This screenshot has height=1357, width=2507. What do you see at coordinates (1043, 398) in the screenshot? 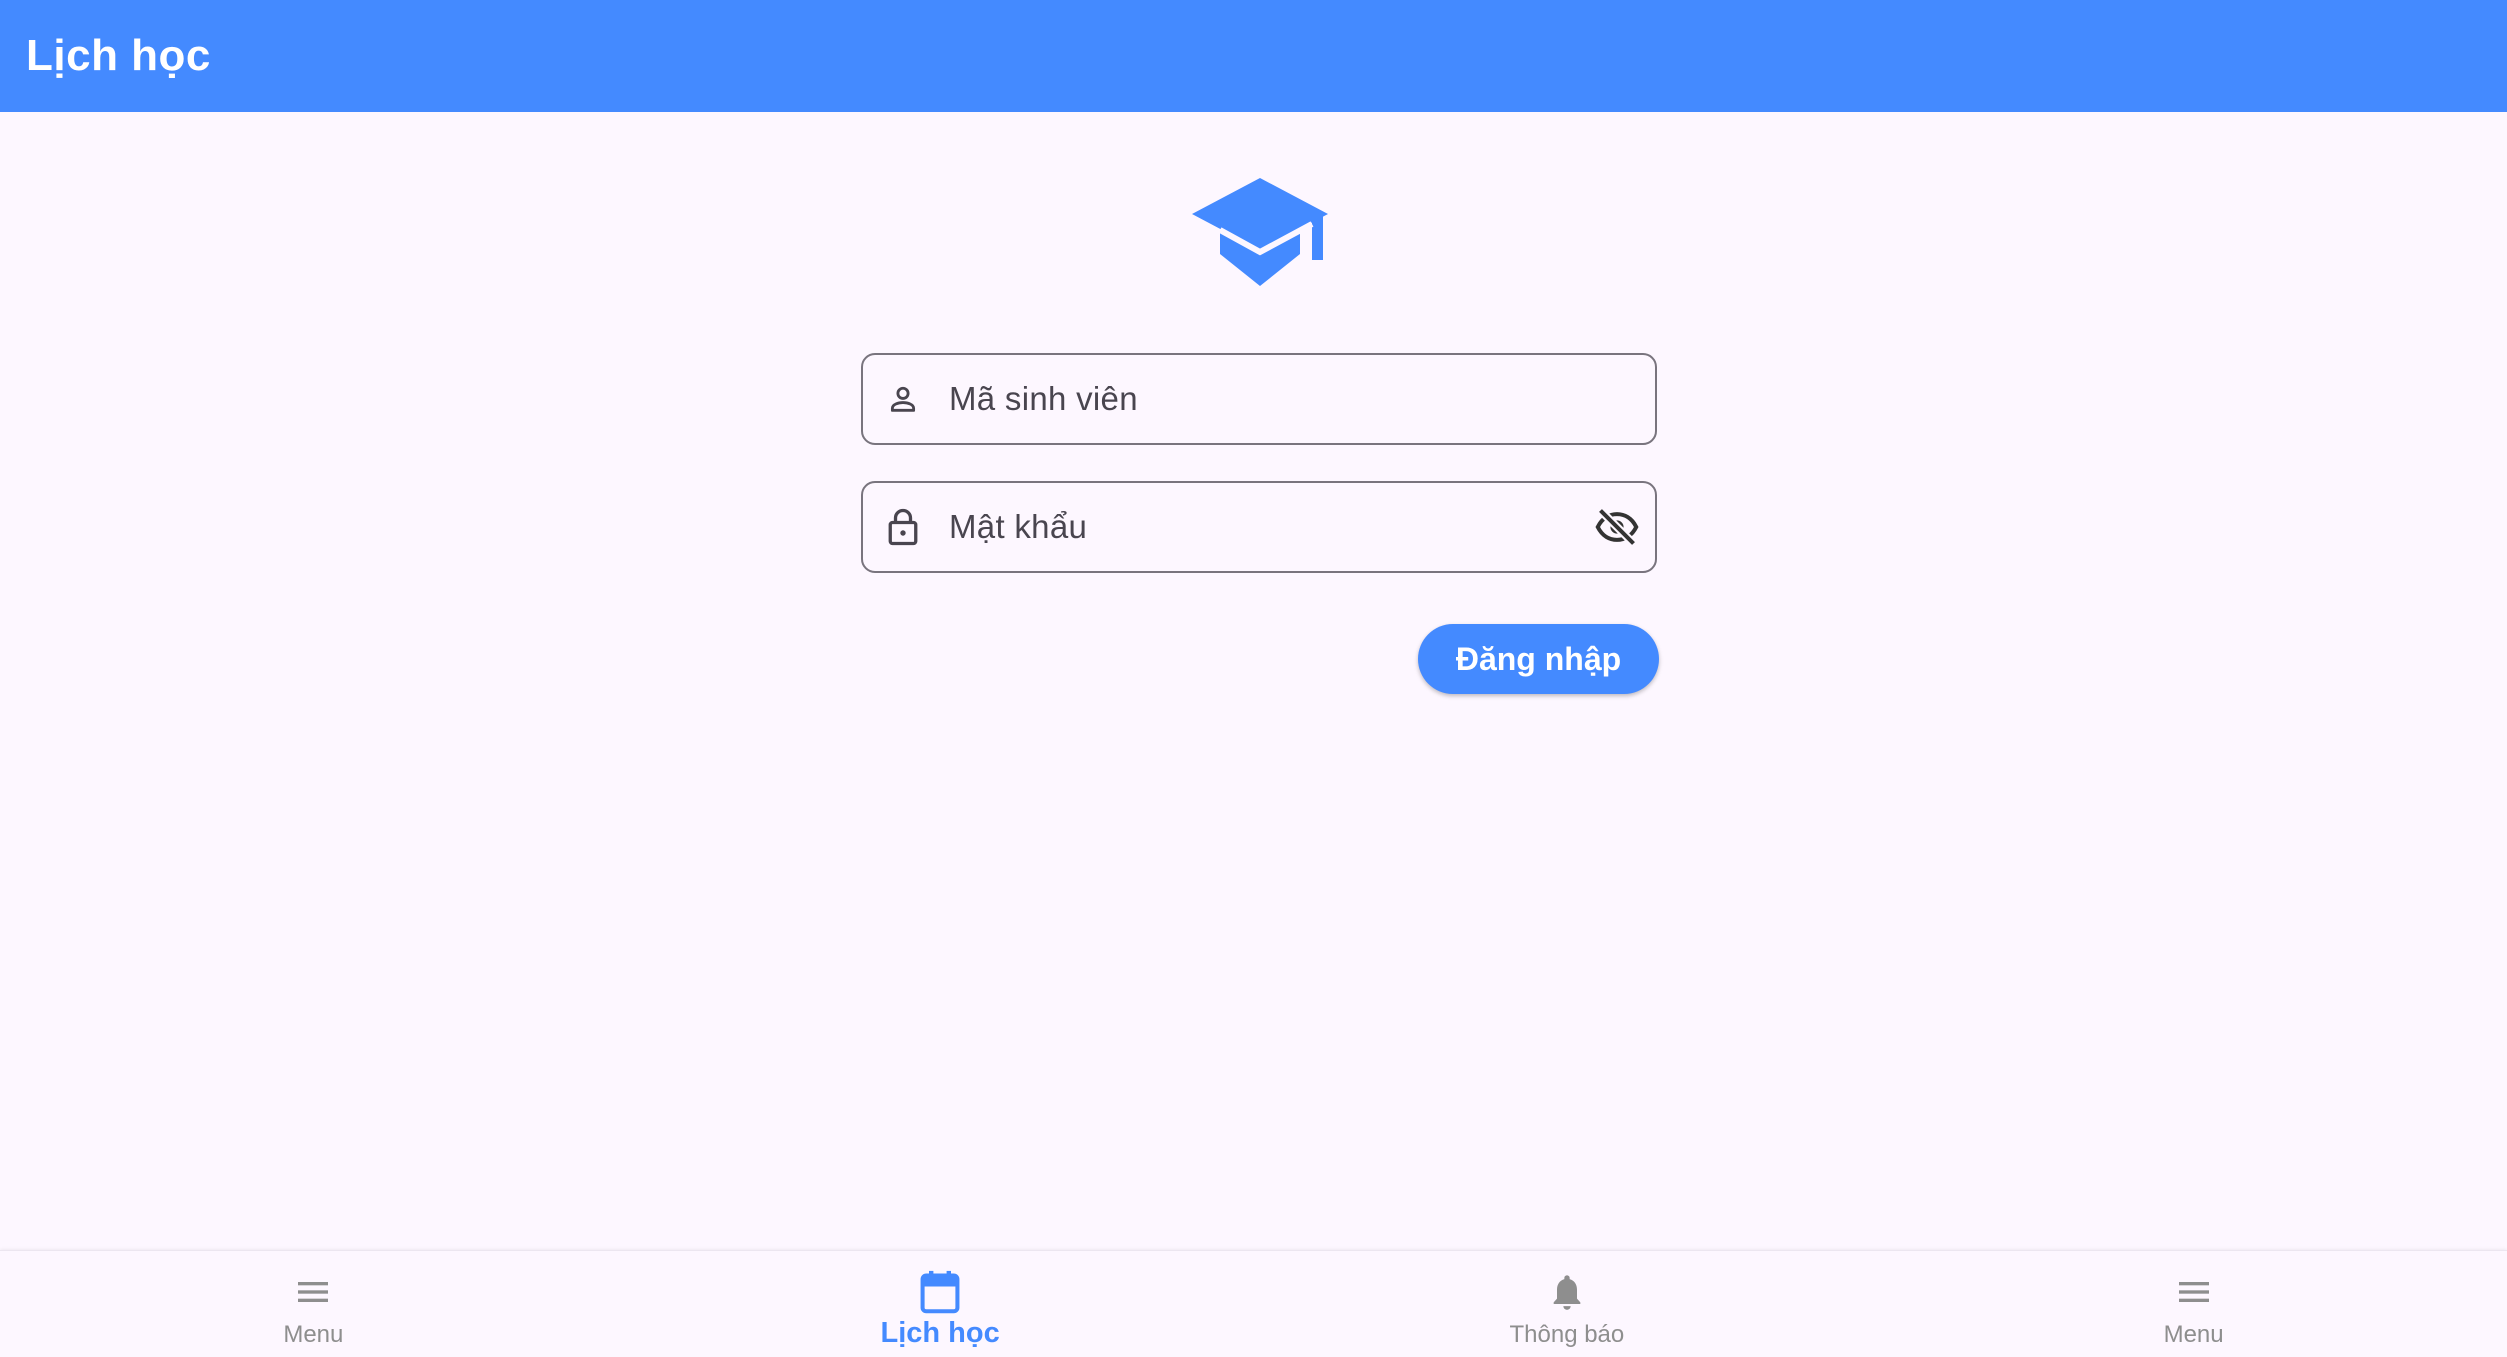
I see `student-id-placeholder: Mã sinh viên` at bounding box center [1043, 398].